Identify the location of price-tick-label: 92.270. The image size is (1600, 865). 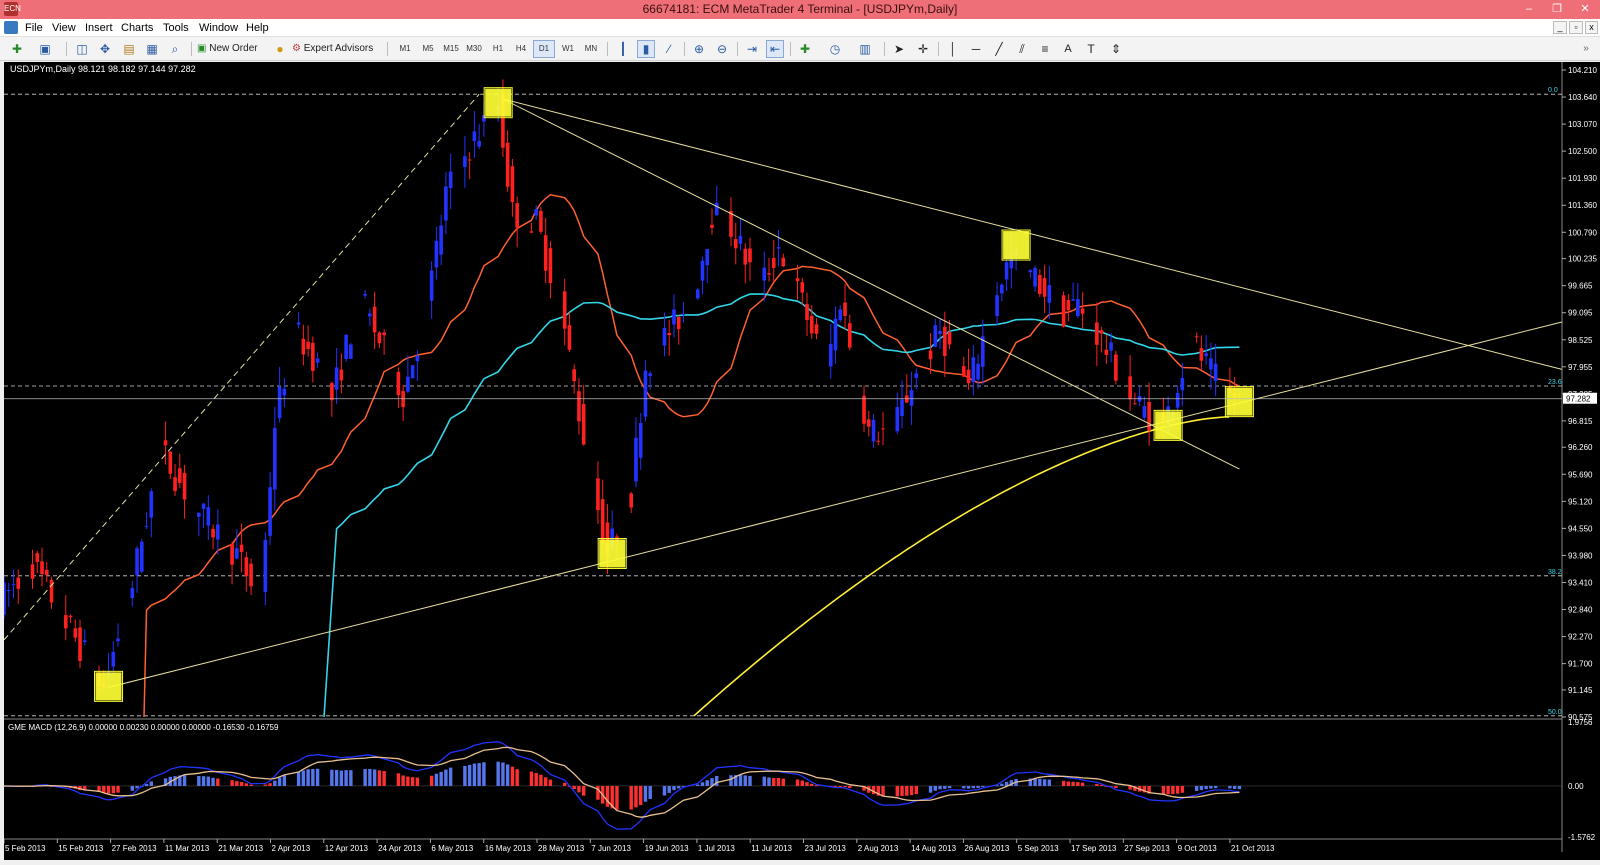
(1580, 637).